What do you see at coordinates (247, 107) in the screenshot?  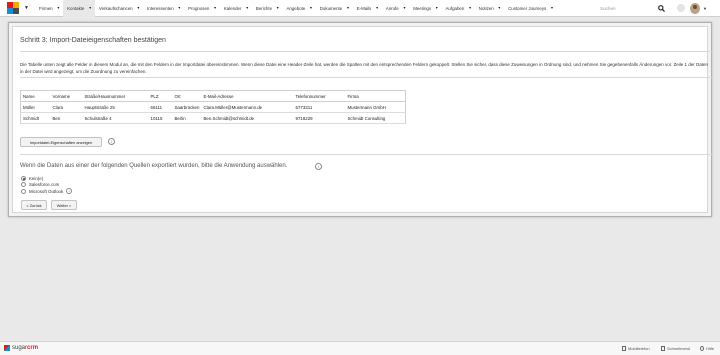 I see `table-cell: Clara.Müller@Mustermann.de` at bounding box center [247, 107].